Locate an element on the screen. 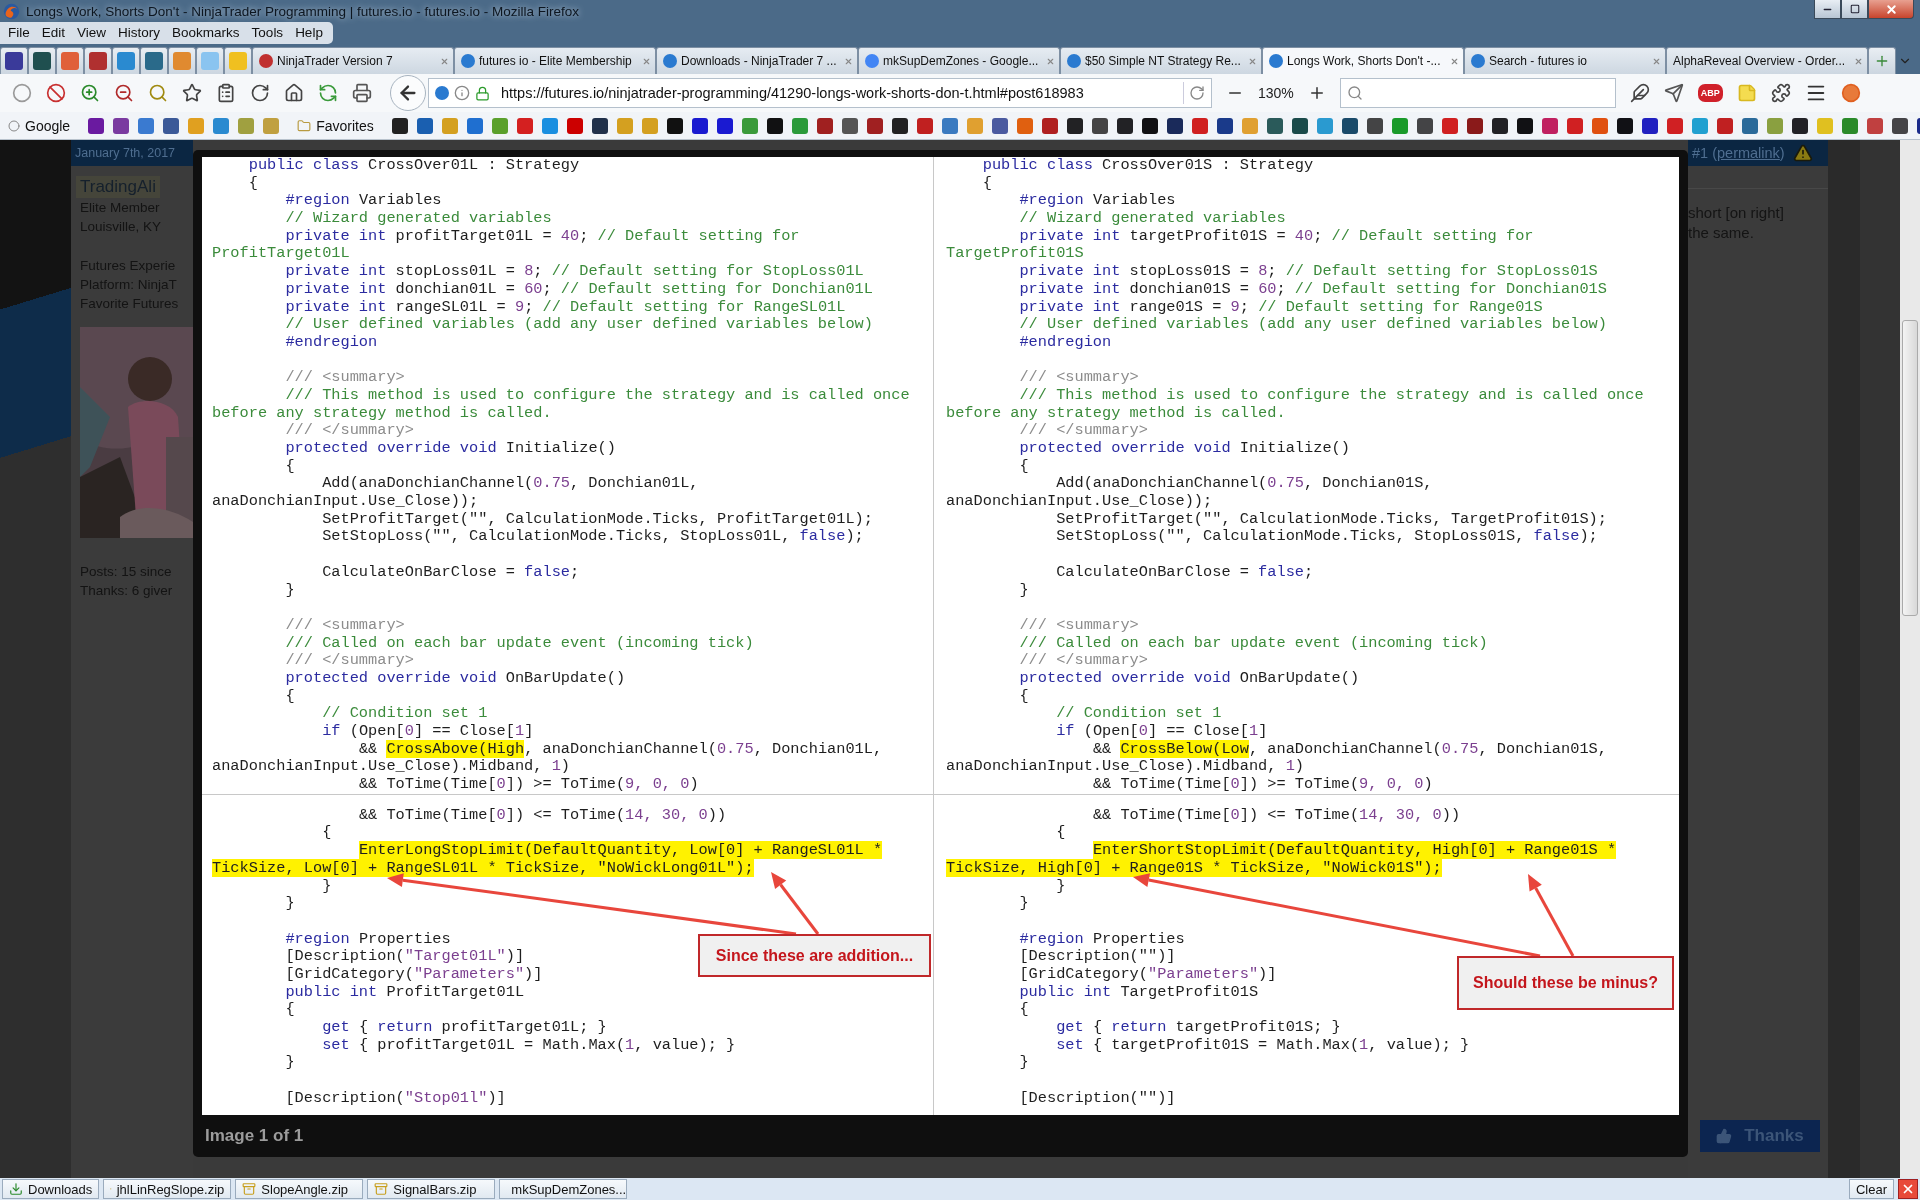 This screenshot has width=1920, height=1200. browser-tab: Search - futures io is located at coordinates (1565, 60).